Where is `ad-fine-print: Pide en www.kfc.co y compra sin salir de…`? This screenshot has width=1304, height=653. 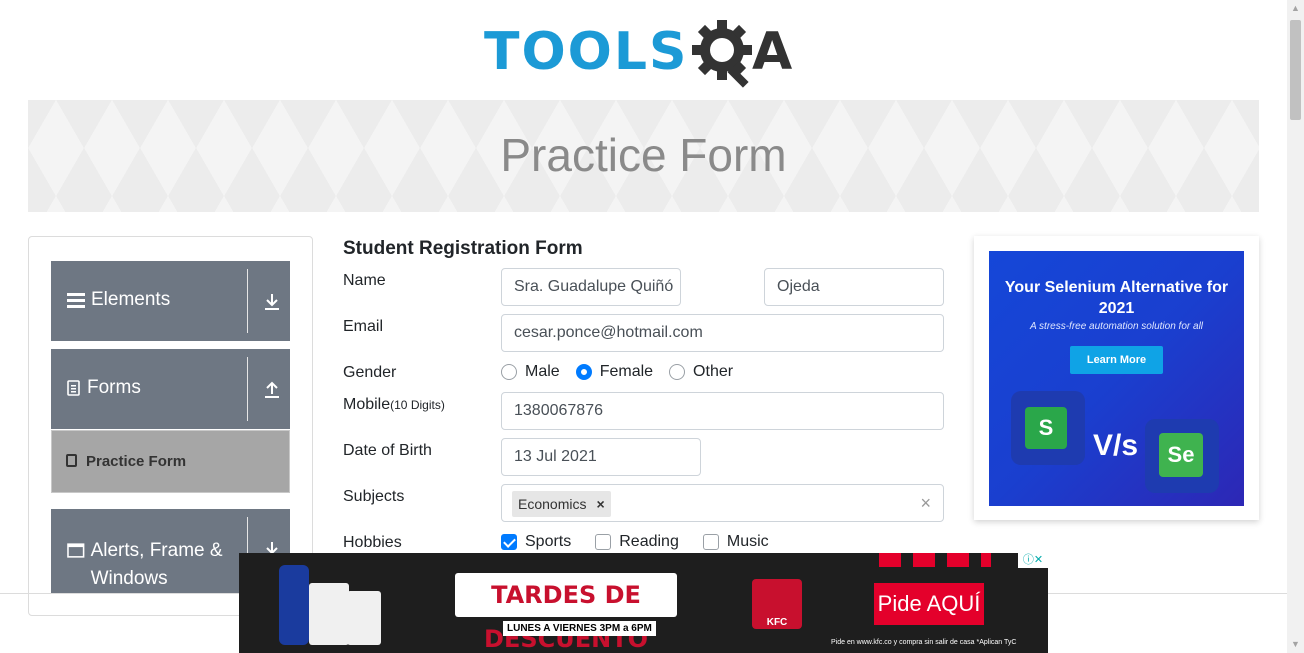 ad-fine-print: Pide en www.kfc.co y compra sin salir de… is located at coordinates (924, 642).